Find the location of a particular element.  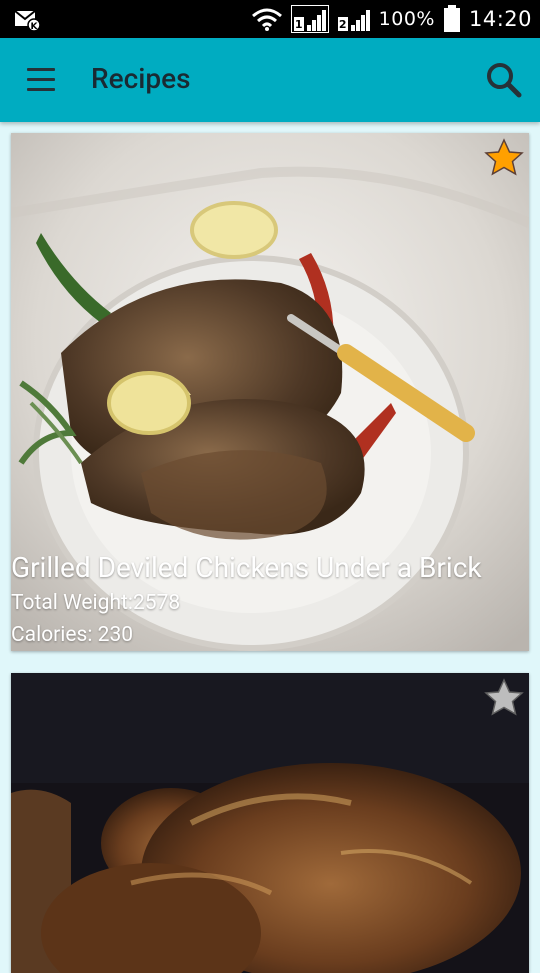

star-filled-icon is located at coordinates (504, 157).